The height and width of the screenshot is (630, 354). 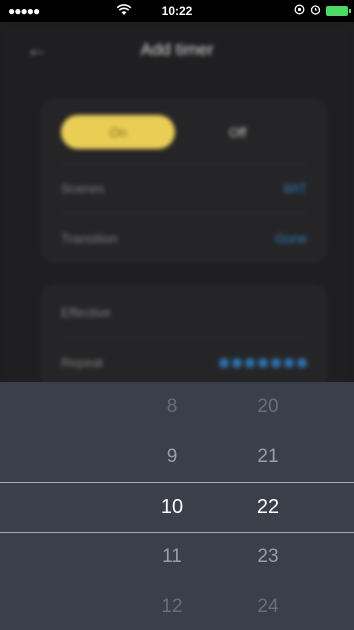 I want to click on back-arrow-icon: ←, so click(x=37, y=49).